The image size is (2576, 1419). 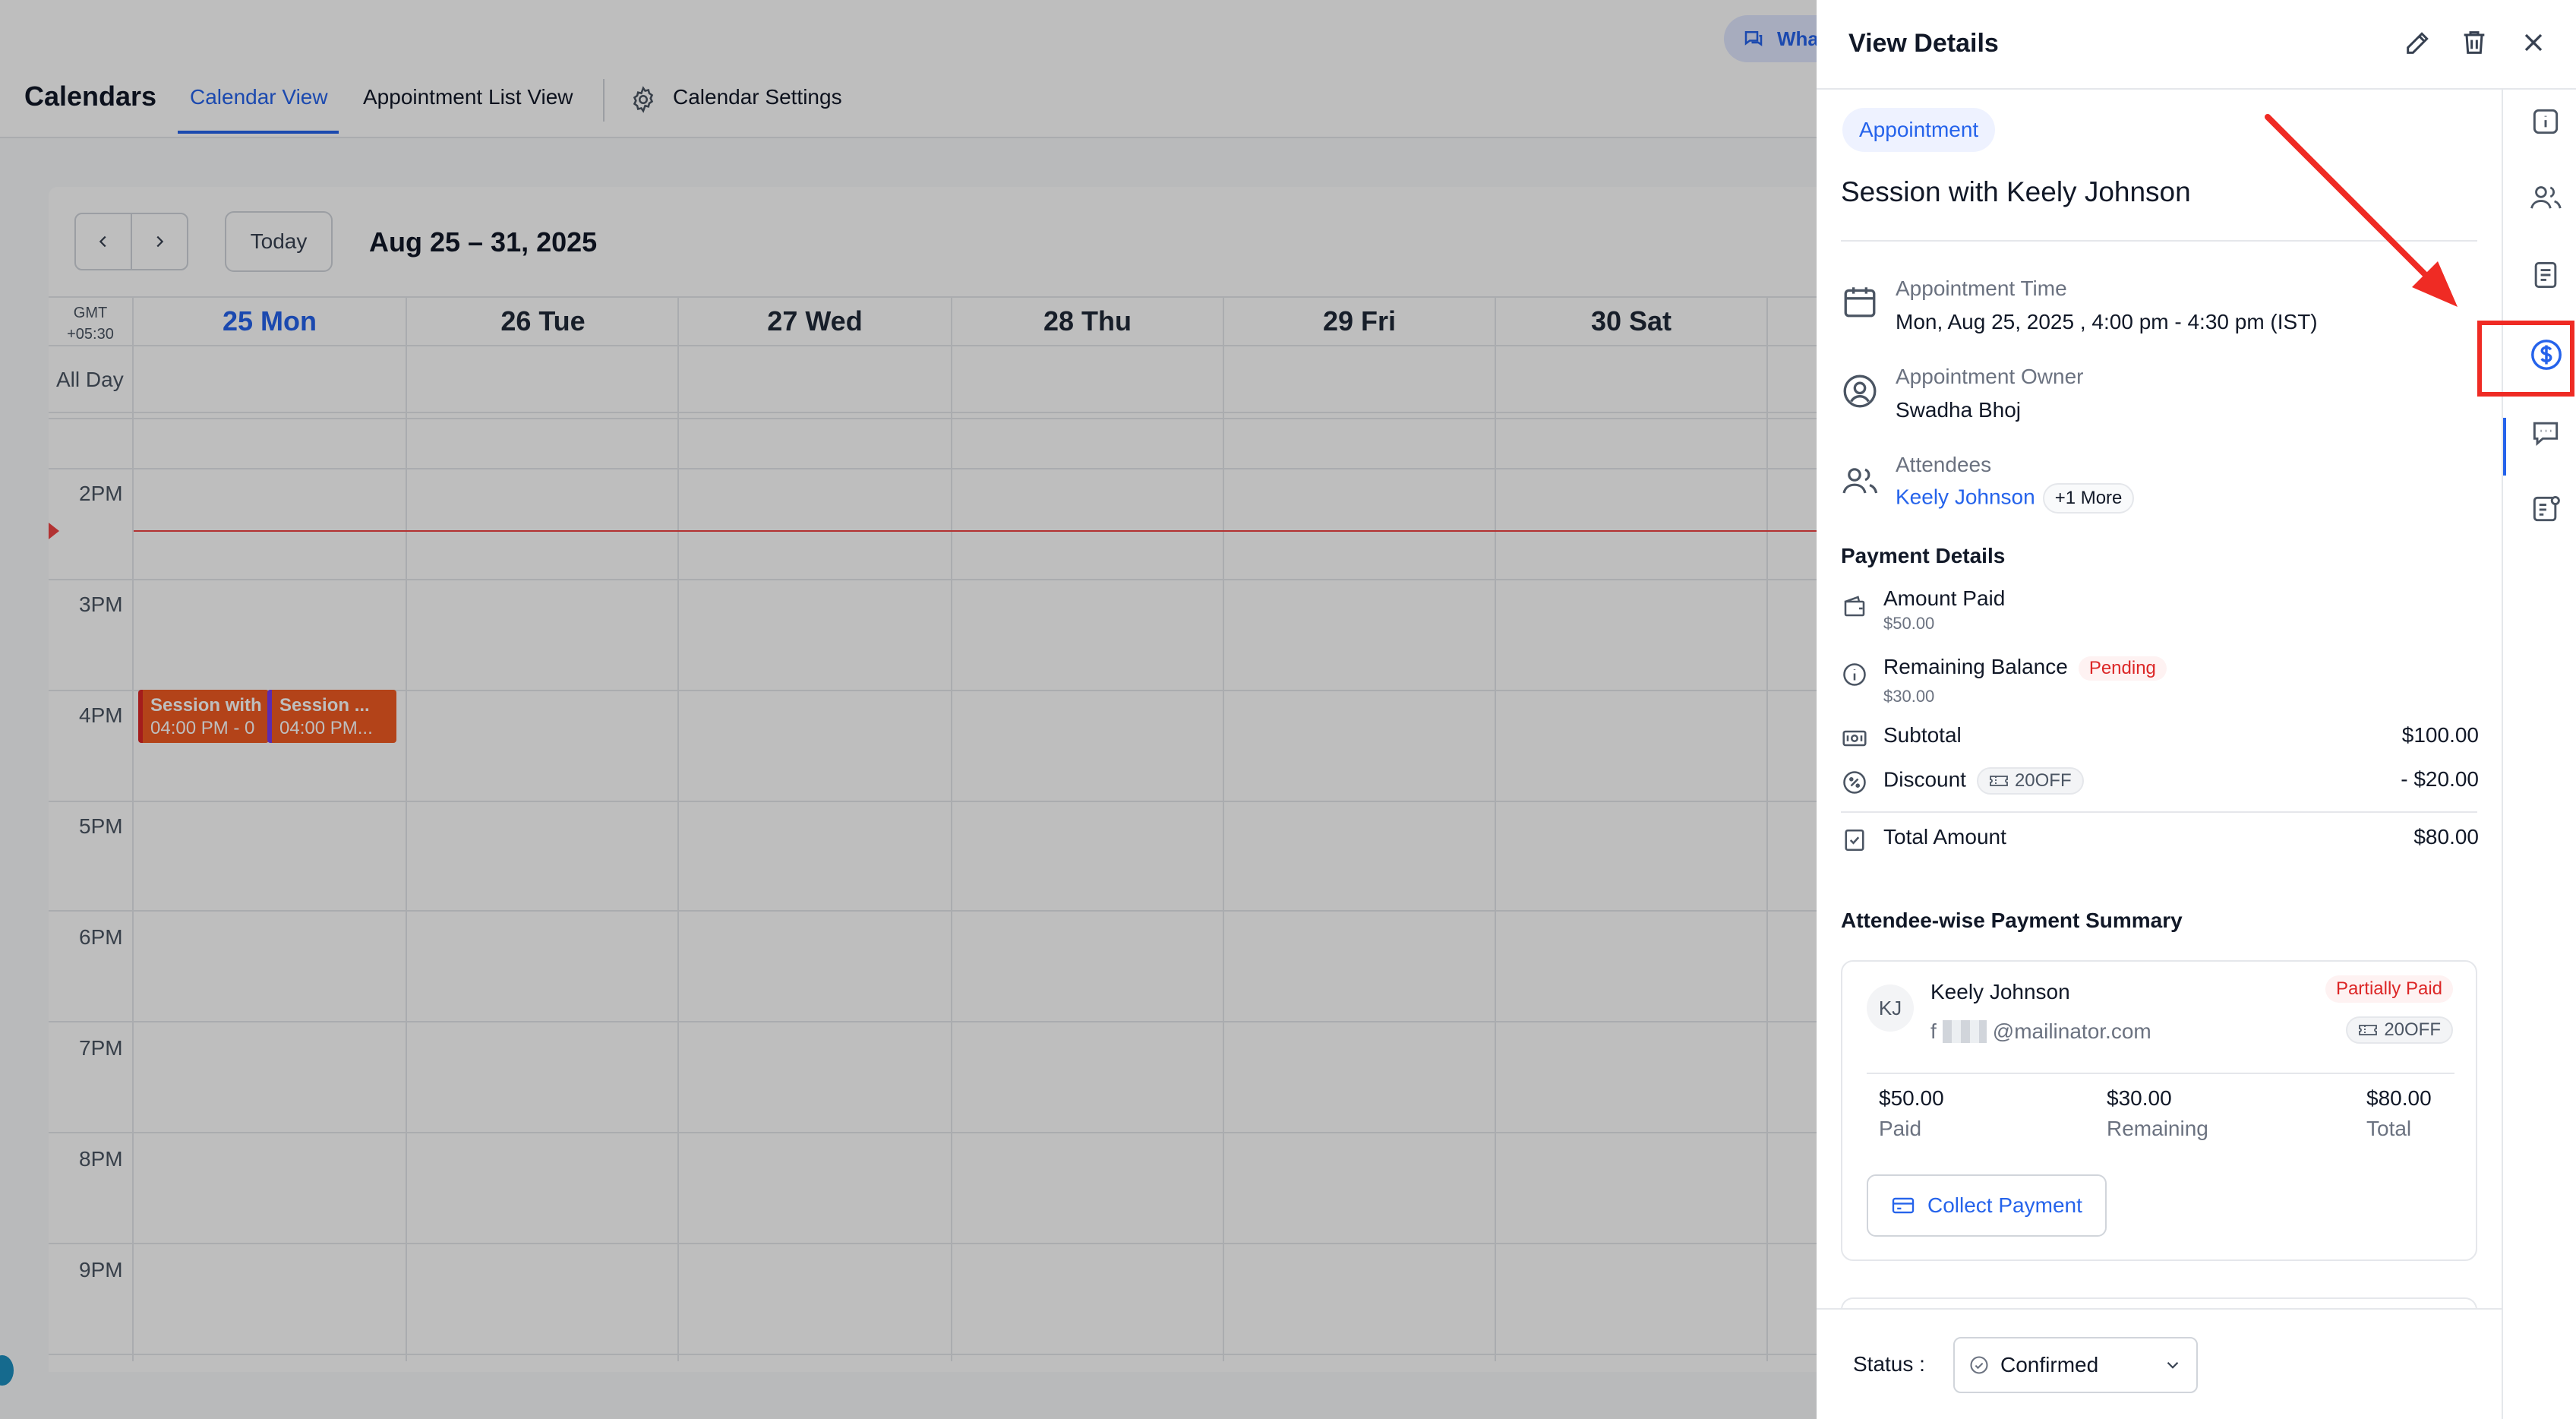 I want to click on attendee-email: f @mailinator.com, so click(x=2041, y=1031).